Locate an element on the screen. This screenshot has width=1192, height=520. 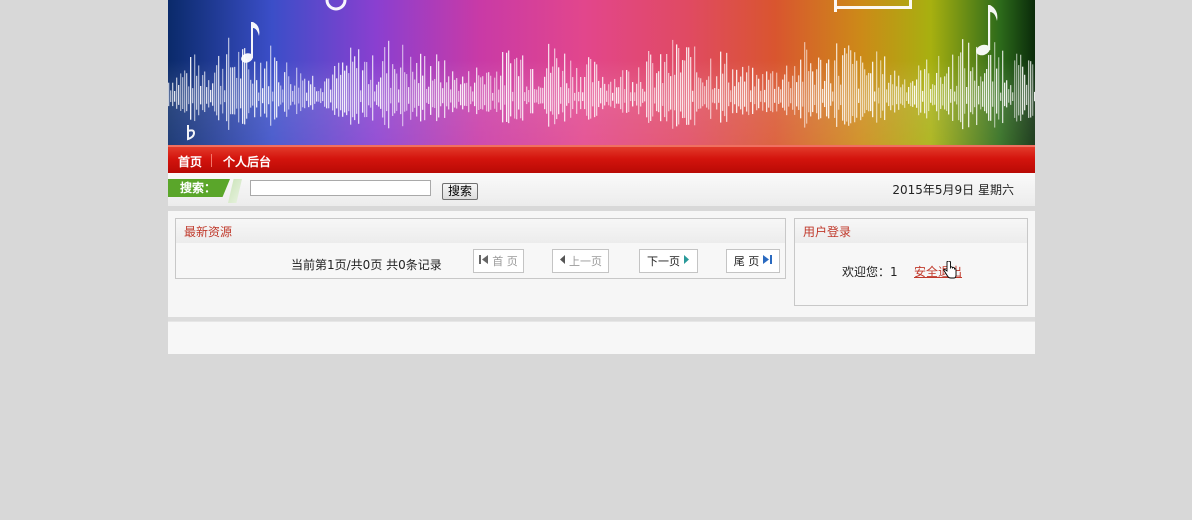
search-button: 搜索 is located at coordinates (460, 191).